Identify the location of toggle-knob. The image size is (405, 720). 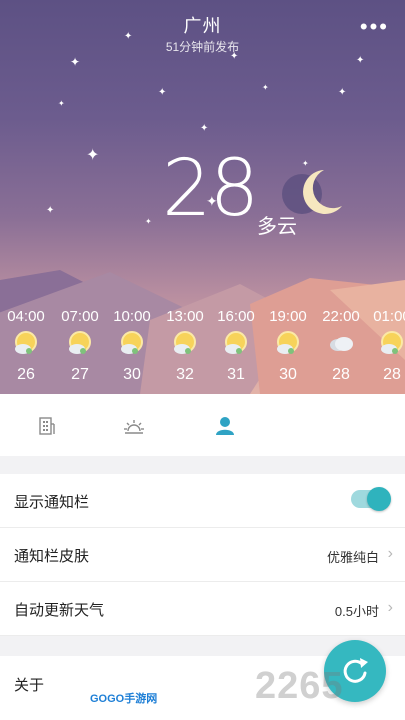
(379, 499).